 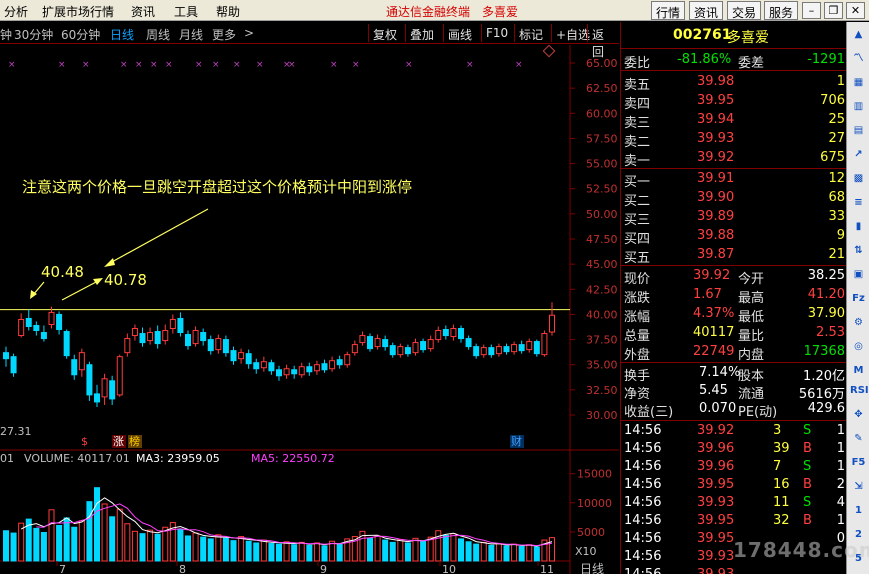 What do you see at coordinates (586, 551) in the screenshot?
I see `volume-unit: X10` at bounding box center [586, 551].